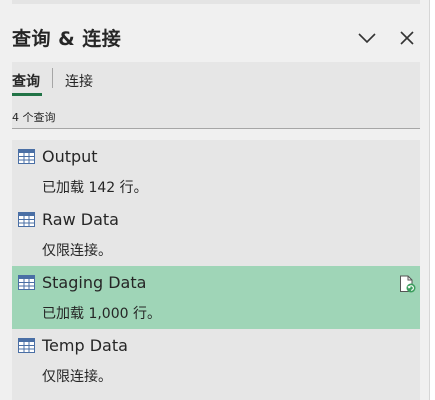  I want to click on query-count: 4 个查询, so click(34, 117).